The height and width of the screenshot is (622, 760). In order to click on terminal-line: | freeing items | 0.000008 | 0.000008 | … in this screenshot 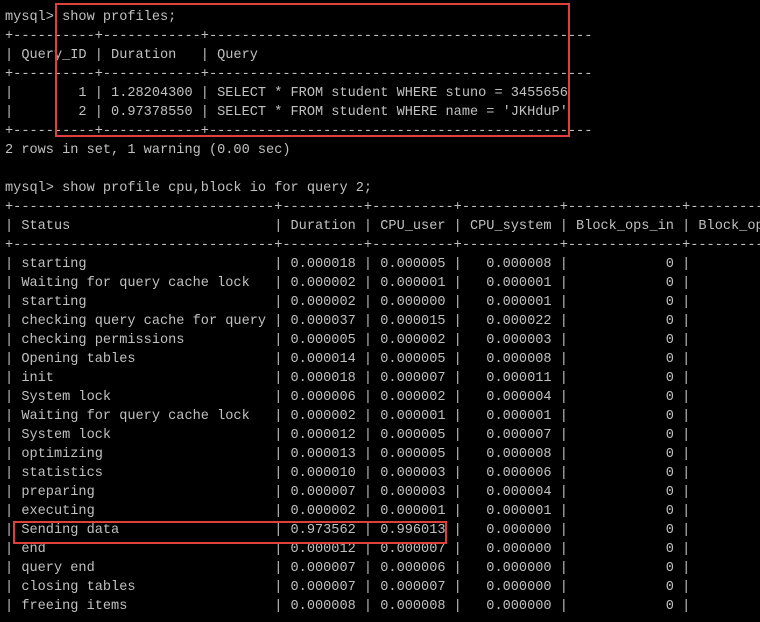, I will do `click(348, 606)`.